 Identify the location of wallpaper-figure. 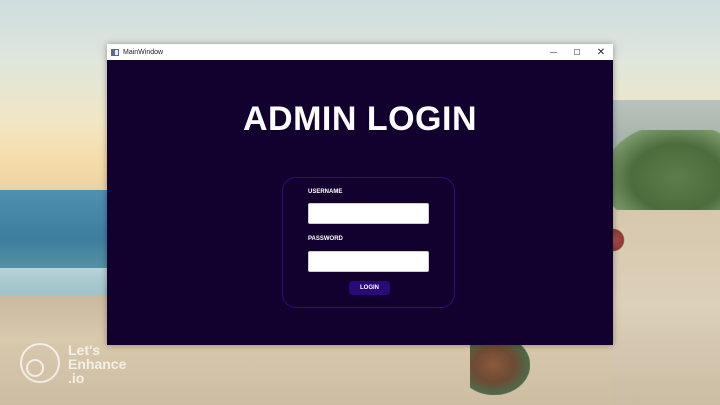
(500, 370).